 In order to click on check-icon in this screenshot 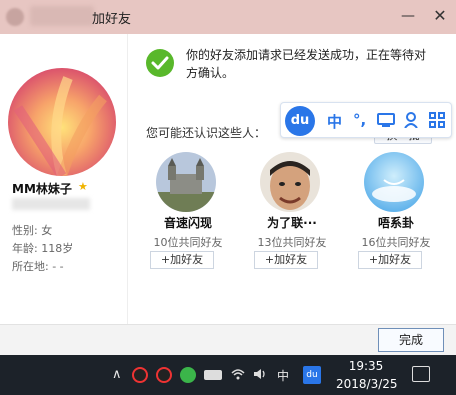, I will do `click(160, 63)`.